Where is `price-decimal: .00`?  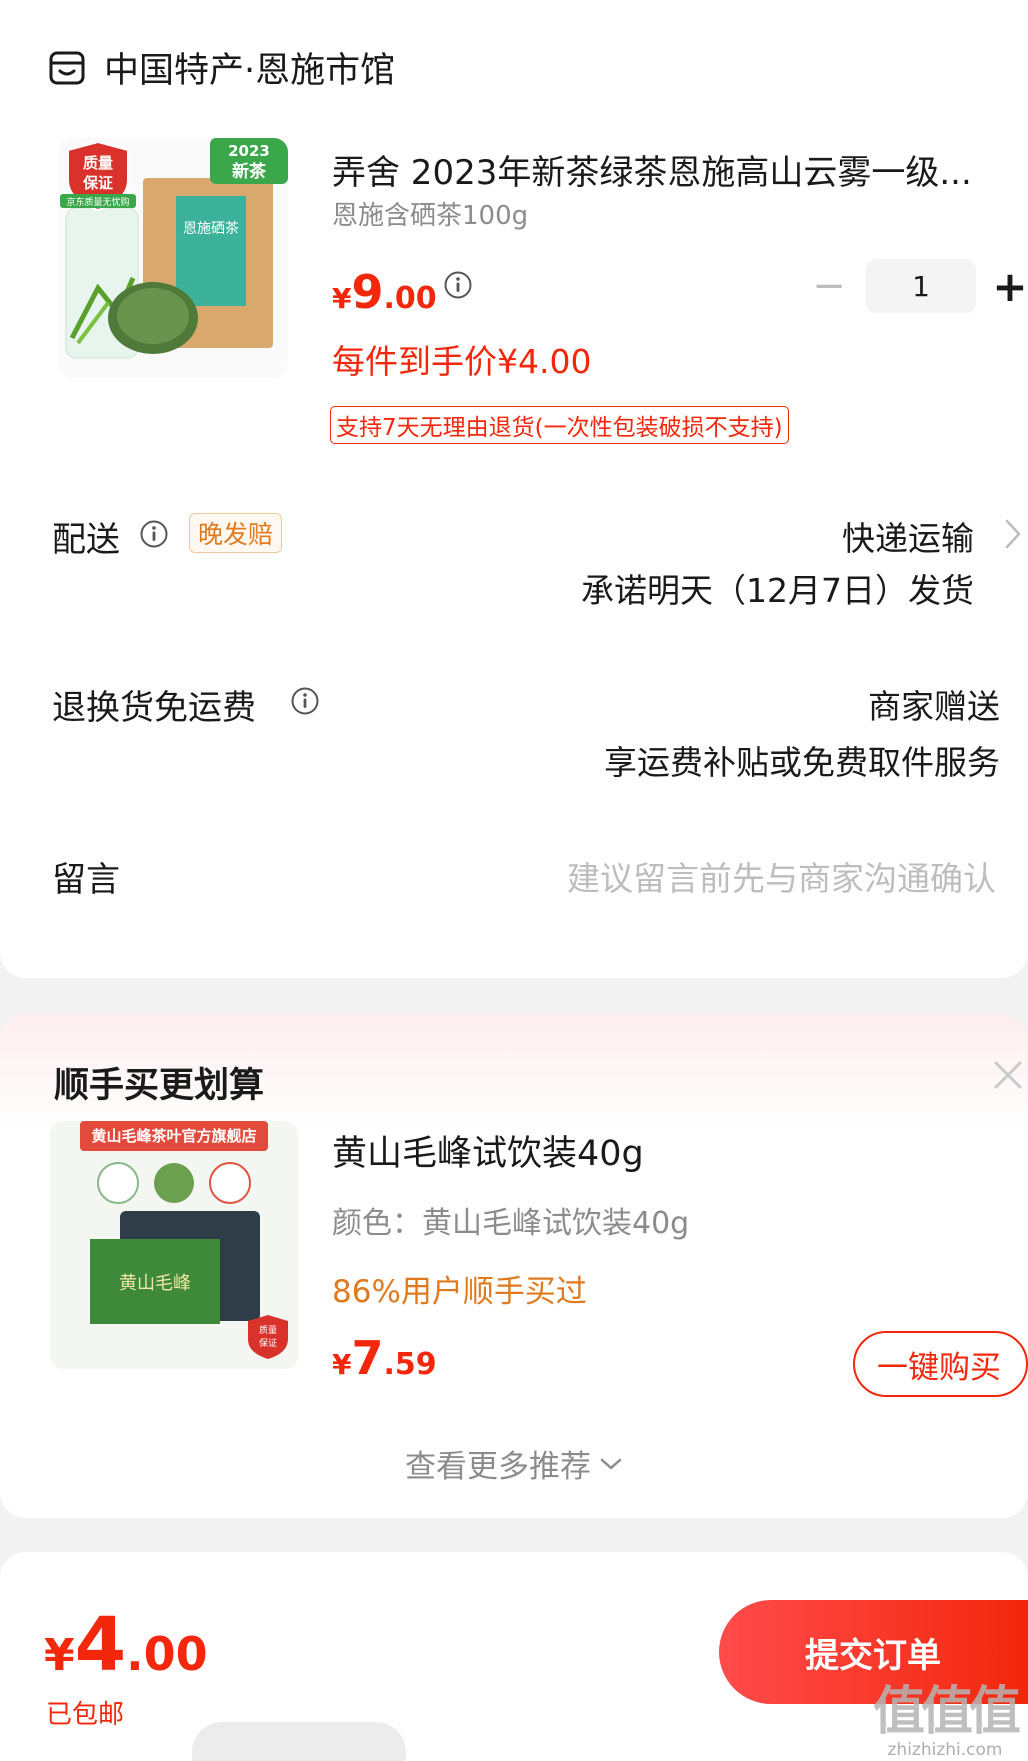
price-decimal: .00 is located at coordinates (410, 298).